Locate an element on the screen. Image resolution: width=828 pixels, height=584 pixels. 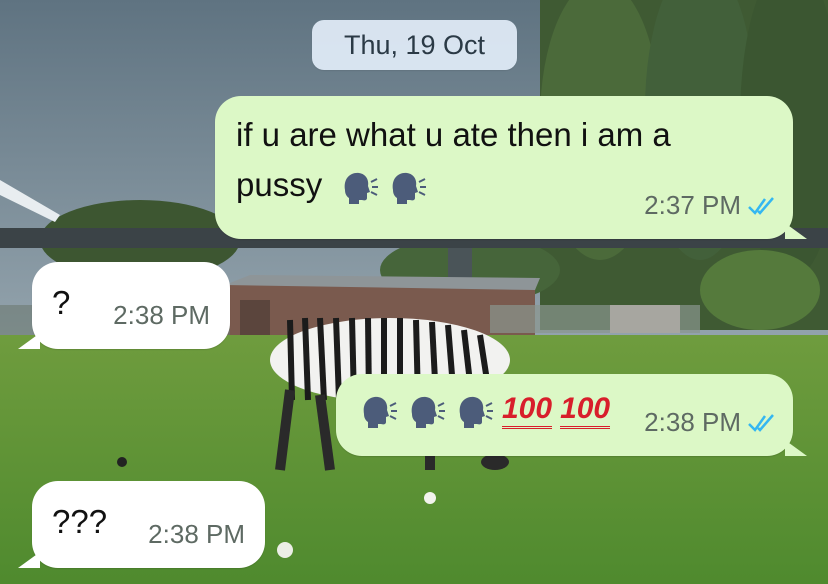
incoming-message-bubble: ? 2:38 PM is located at coordinates (124, 305).